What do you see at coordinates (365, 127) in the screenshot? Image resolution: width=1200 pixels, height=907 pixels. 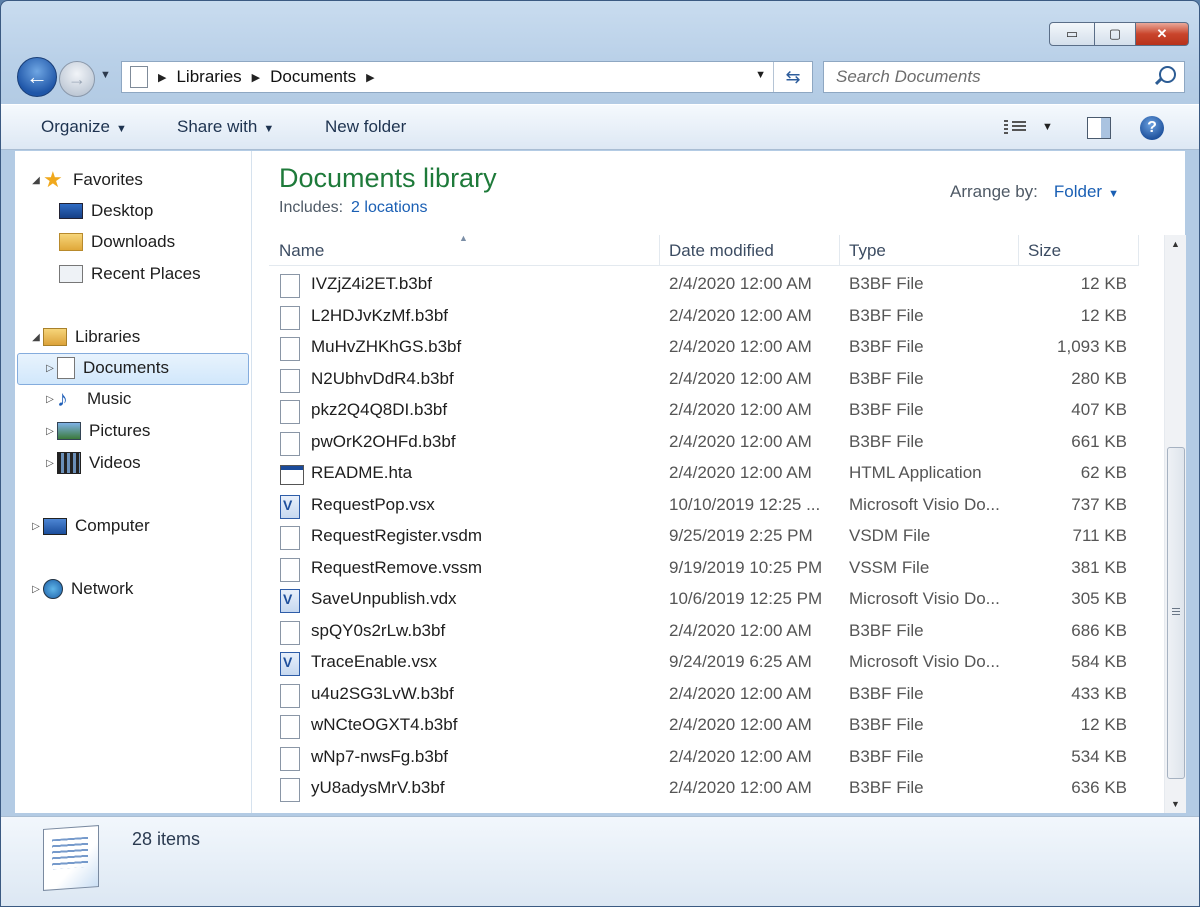 I see `new-folder-button: New folder` at bounding box center [365, 127].